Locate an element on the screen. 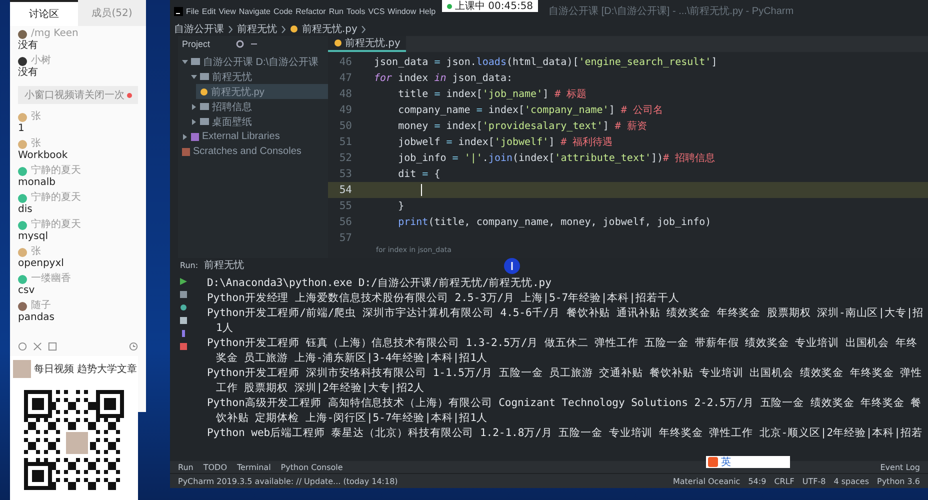 This screenshot has width=928, height=500. menu-item: VCS is located at coordinates (376, 11).